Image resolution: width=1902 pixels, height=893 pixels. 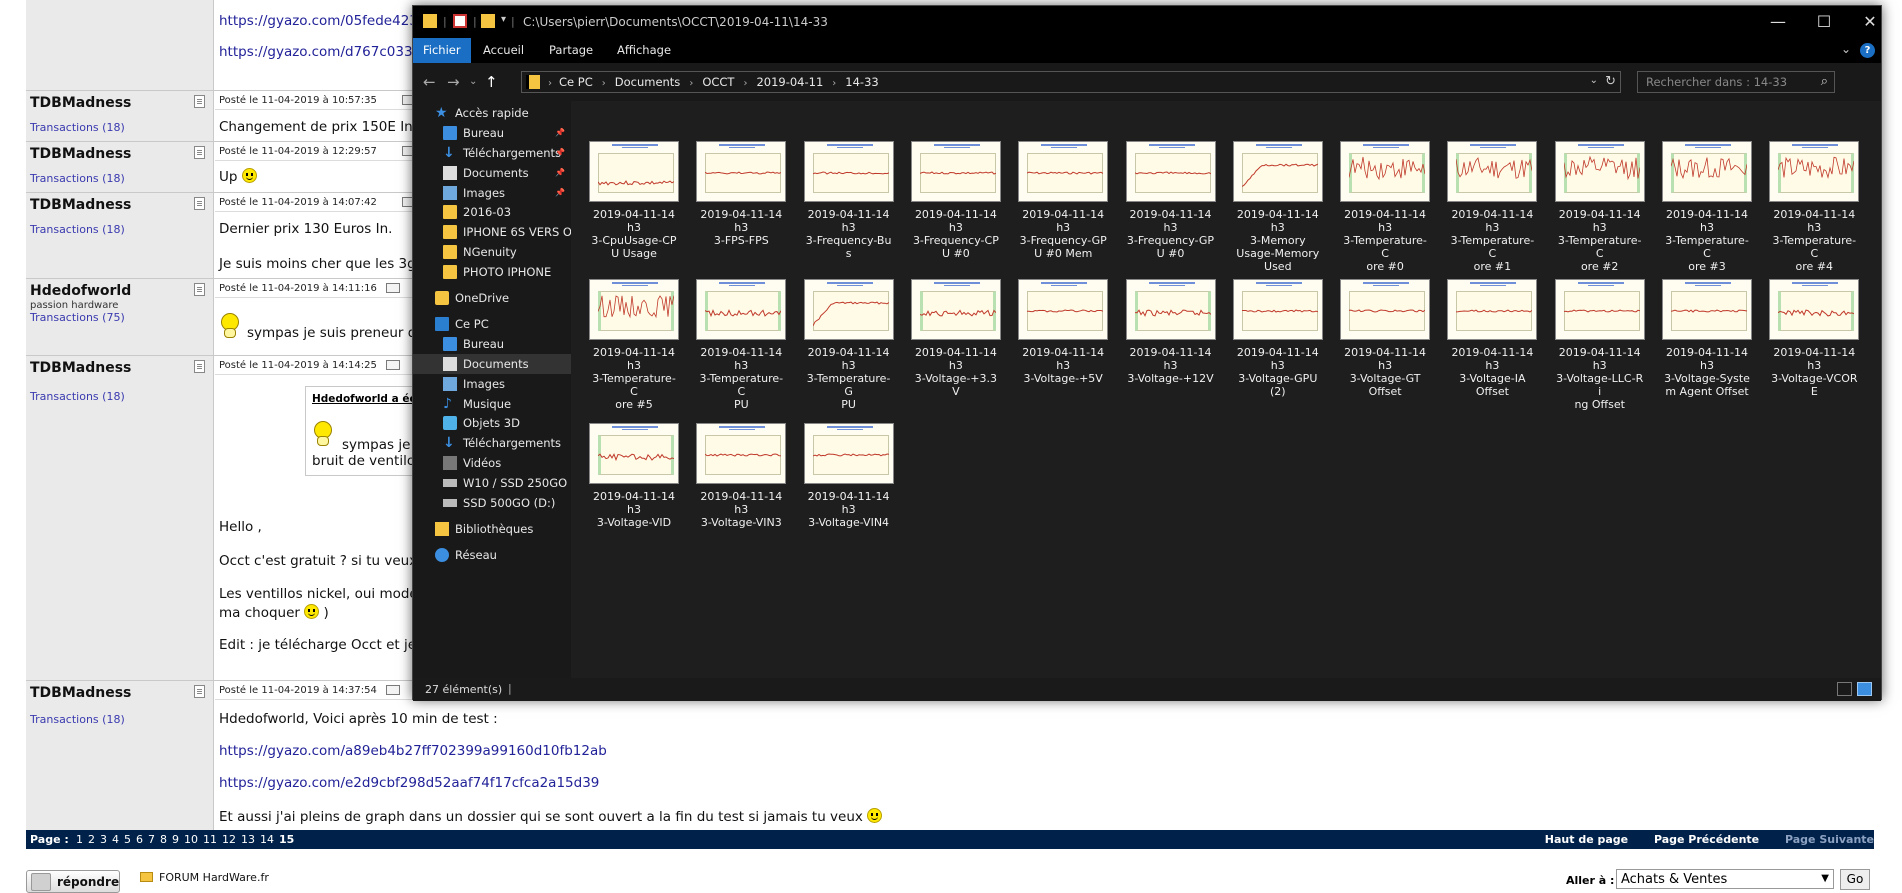 I want to click on nav-item: Bureau, so click(x=492, y=344).